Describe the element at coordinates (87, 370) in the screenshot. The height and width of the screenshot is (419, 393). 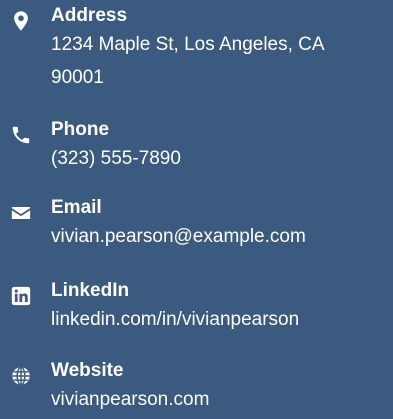
I see `website-label: Website` at that location.